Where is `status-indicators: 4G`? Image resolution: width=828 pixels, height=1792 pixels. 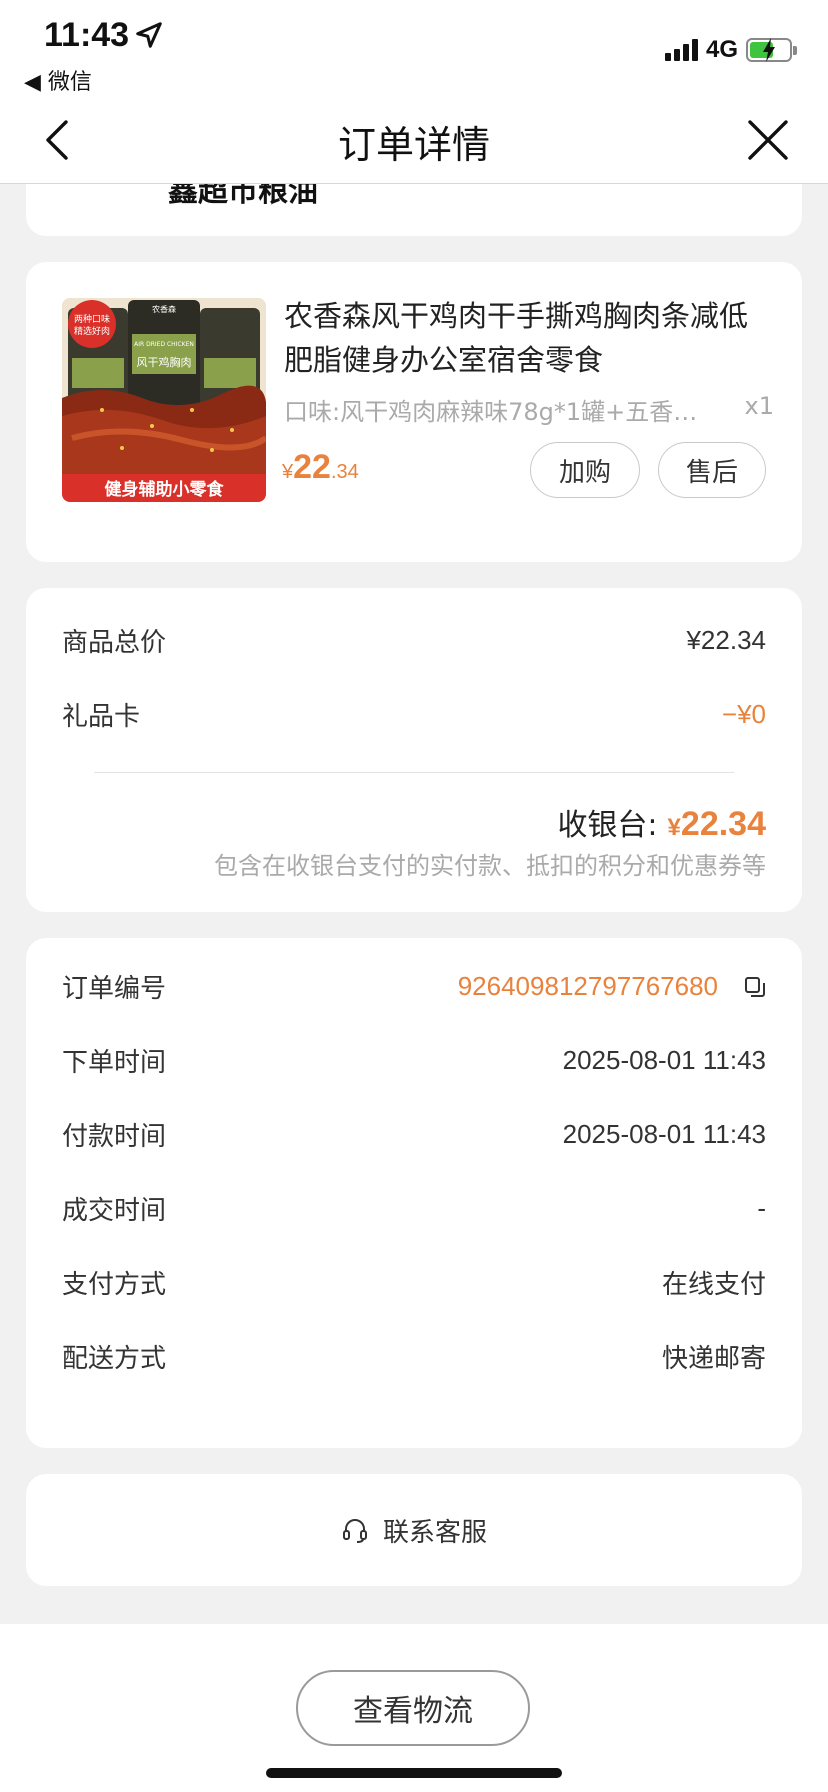
status-indicators: 4G is located at coordinates (730, 50).